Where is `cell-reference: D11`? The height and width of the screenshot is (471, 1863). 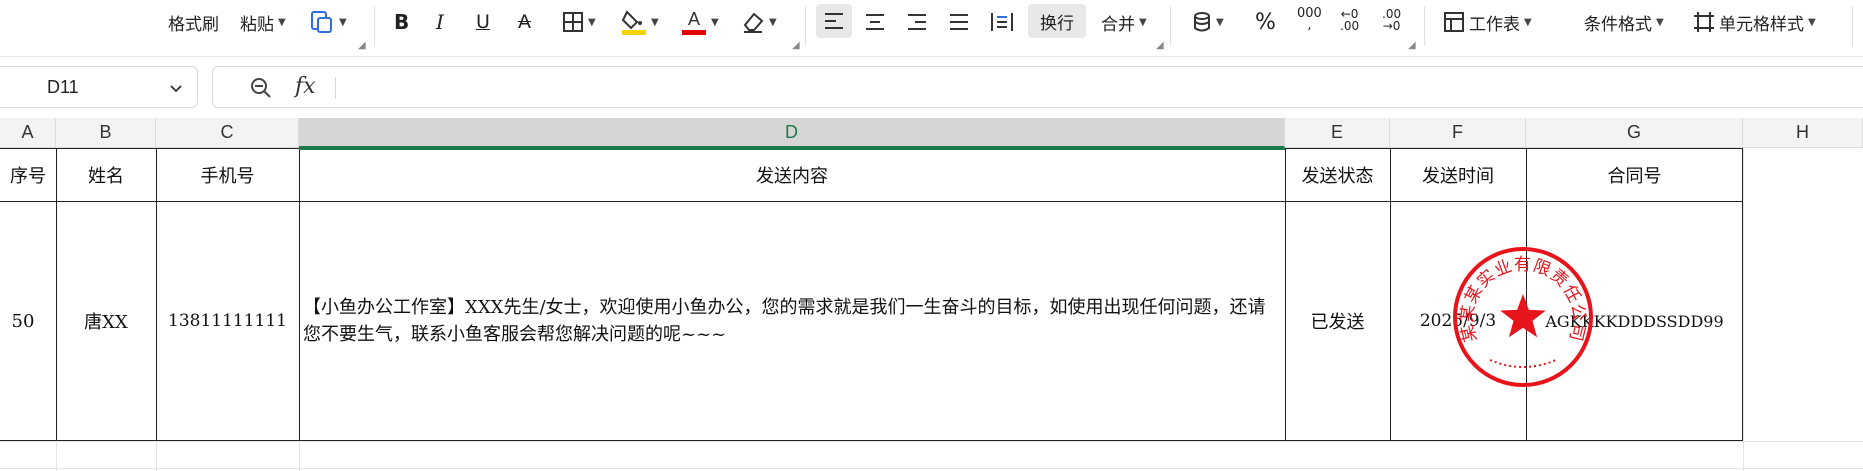
cell-reference: D11 is located at coordinates (63, 86).